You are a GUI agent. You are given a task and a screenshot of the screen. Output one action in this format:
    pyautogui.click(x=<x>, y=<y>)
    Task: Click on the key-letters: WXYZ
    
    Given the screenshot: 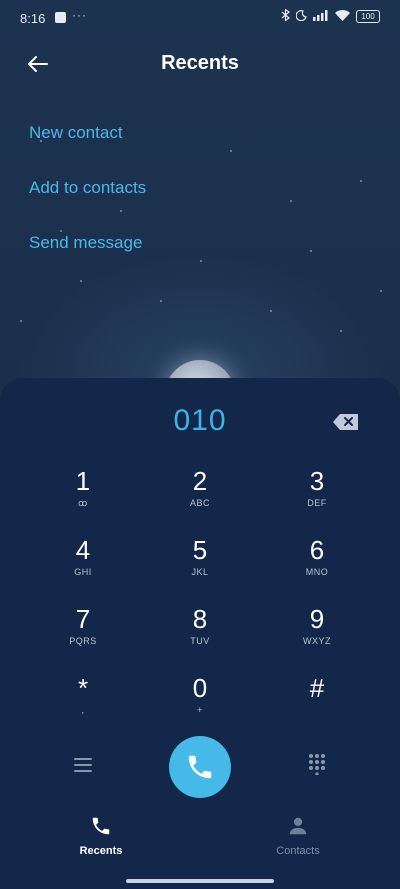 What is the action you would take?
    pyautogui.click(x=317, y=641)
    